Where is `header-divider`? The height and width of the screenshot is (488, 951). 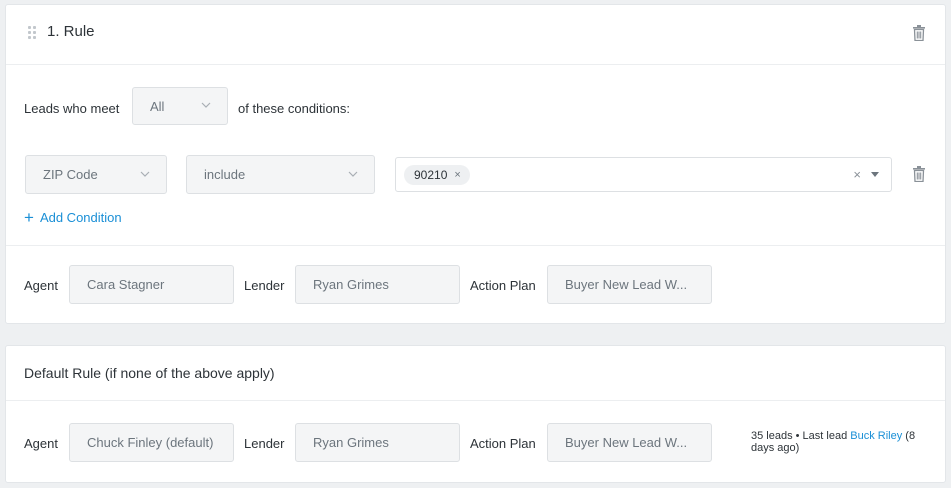 header-divider is located at coordinates (475, 64).